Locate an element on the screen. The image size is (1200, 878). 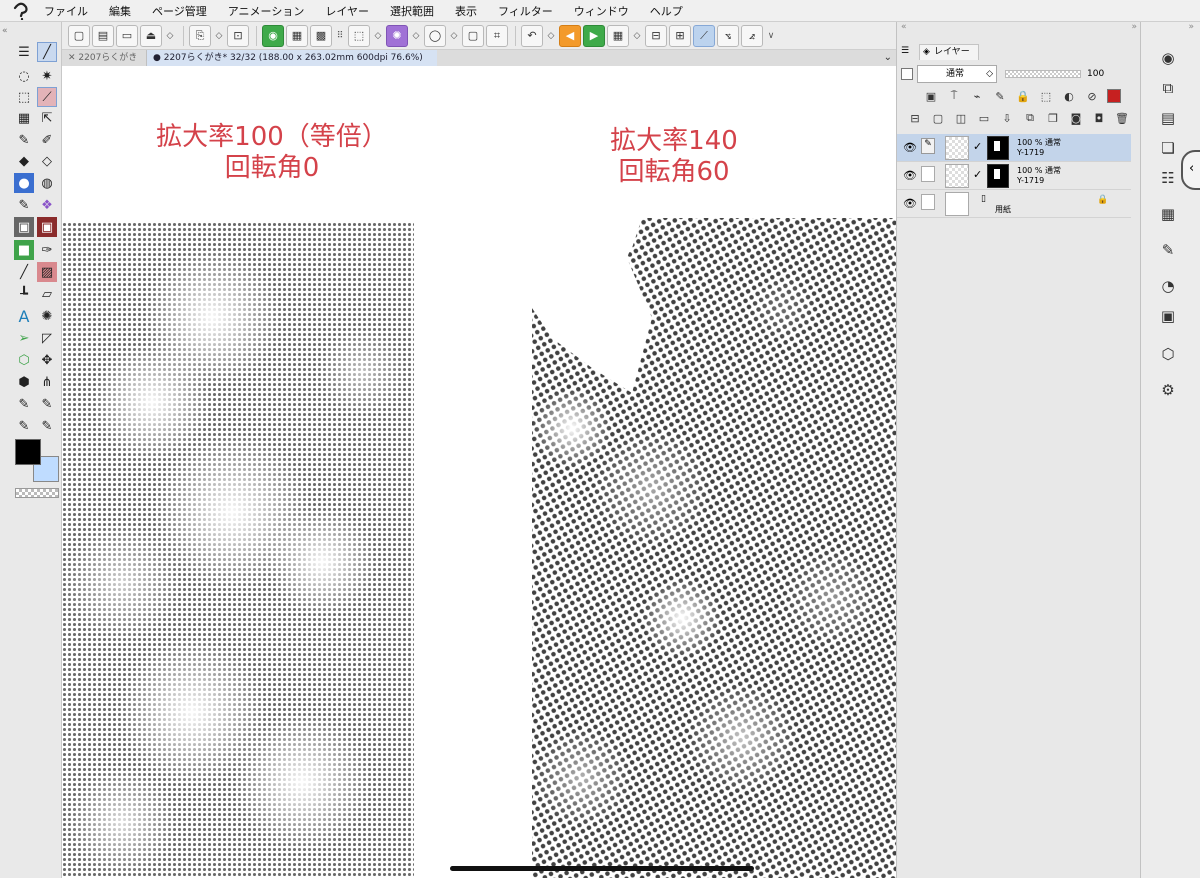
mask-add-icon: ◙ is located at coordinates (1076, 118).